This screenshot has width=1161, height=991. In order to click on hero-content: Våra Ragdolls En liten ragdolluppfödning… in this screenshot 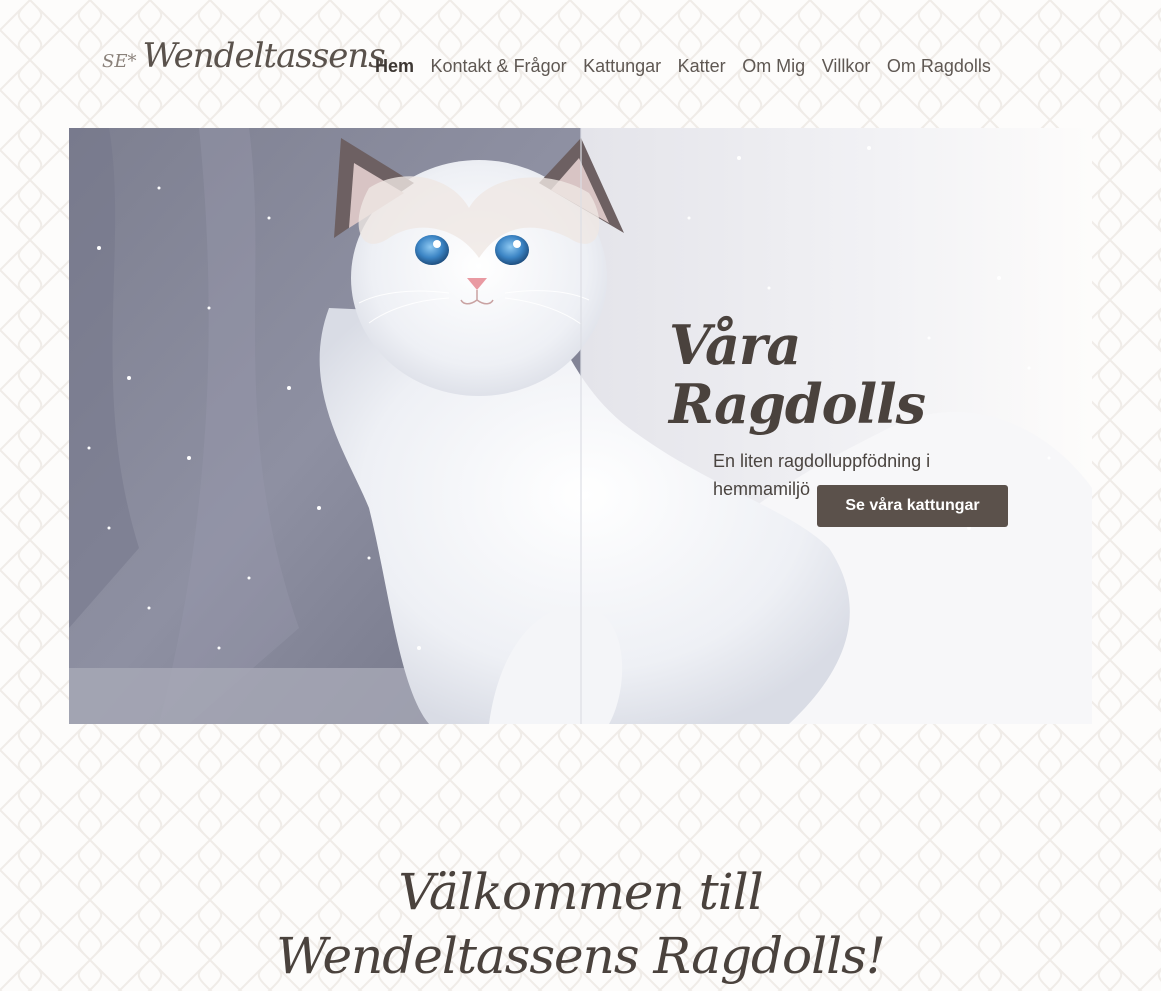, I will do `click(838, 420)`.